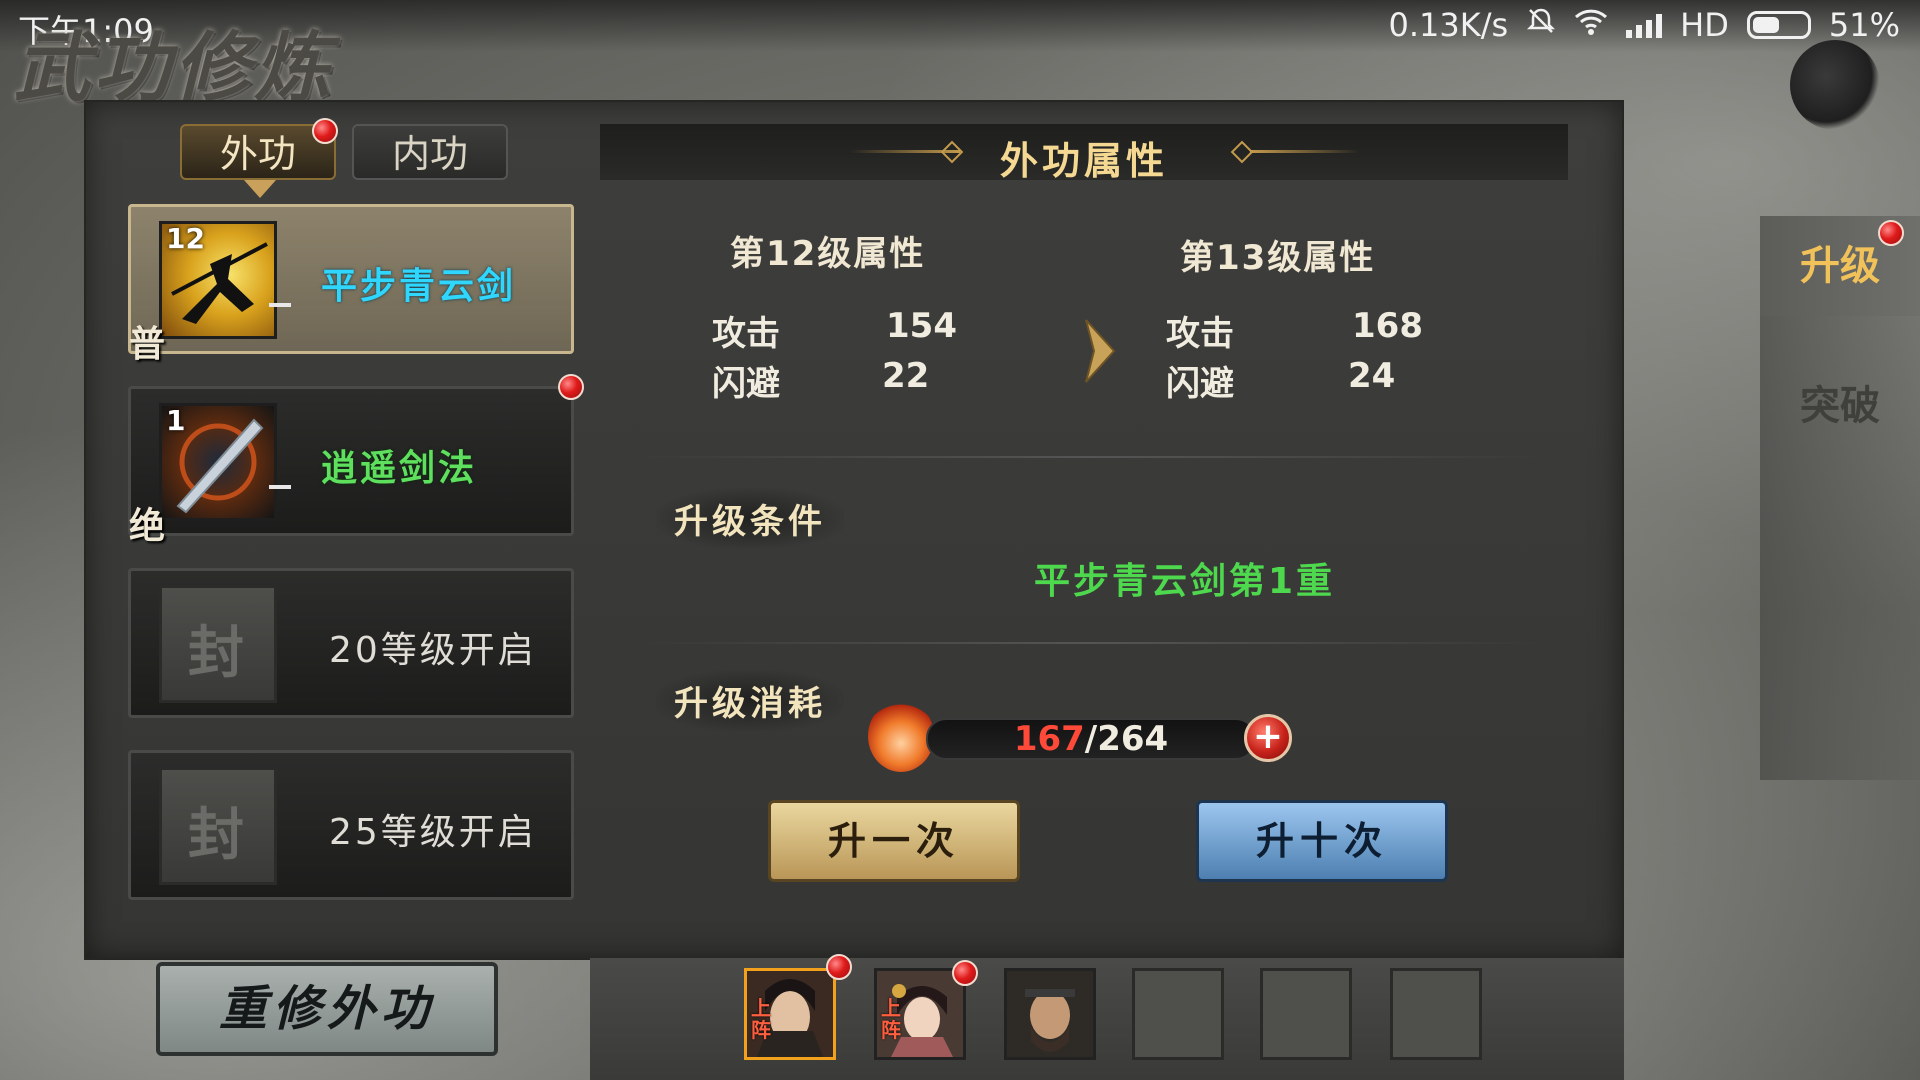 This screenshot has height=1080, width=1920. I want to click on skill-card-pingbu: 12 普 平步青云剑, so click(351, 284).